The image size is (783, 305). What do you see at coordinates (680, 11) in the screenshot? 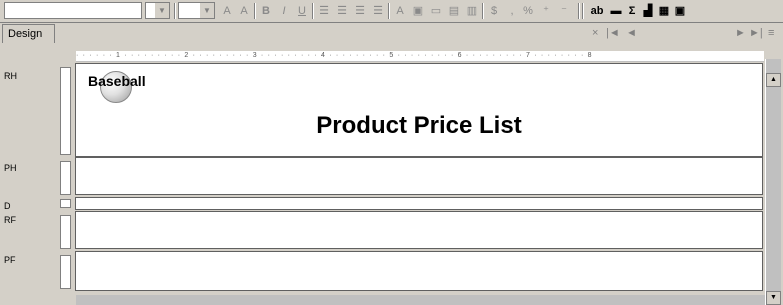
I see `image-icon: ▣` at bounding box center [680, 11].